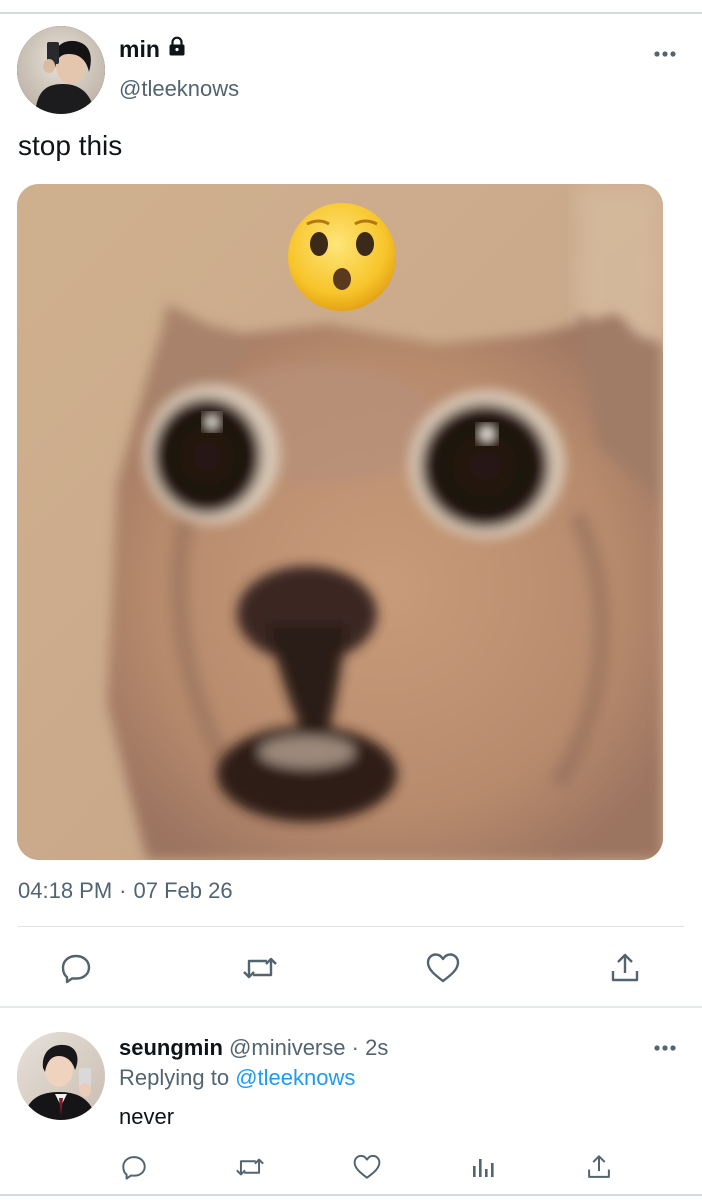 The height and width of the screenshot is (1200, 702). Describe the element at coordinates (376, 1047) in the screenshot. I see `reply-time: 2s` at that location.